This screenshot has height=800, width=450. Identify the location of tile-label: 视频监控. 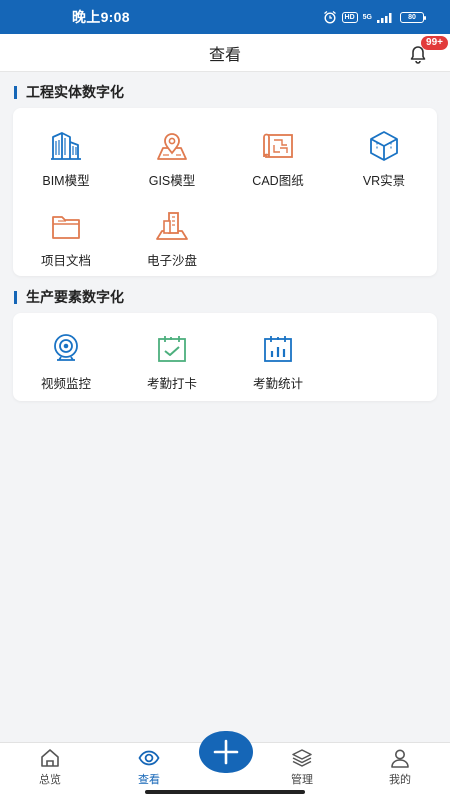
(65, 384).